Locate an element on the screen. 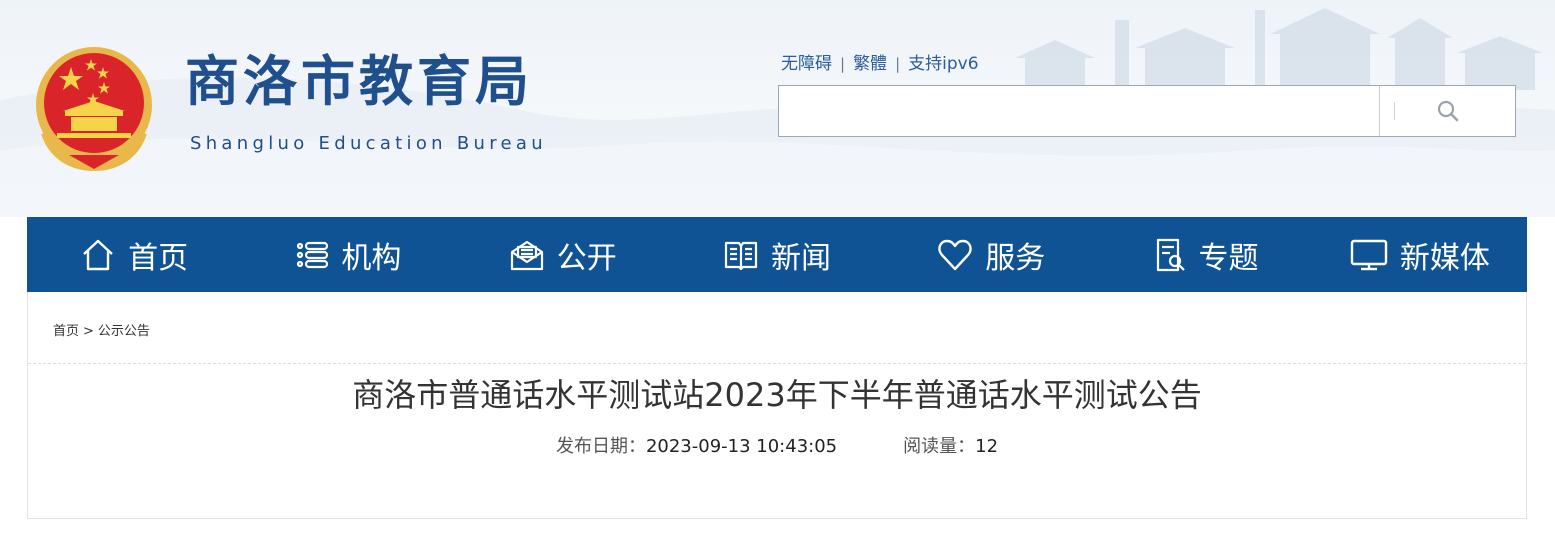 The height and width of the screenshot is (544, 1555). ipv6-link: 支持ipv6 is located at coordinates (943, 64).